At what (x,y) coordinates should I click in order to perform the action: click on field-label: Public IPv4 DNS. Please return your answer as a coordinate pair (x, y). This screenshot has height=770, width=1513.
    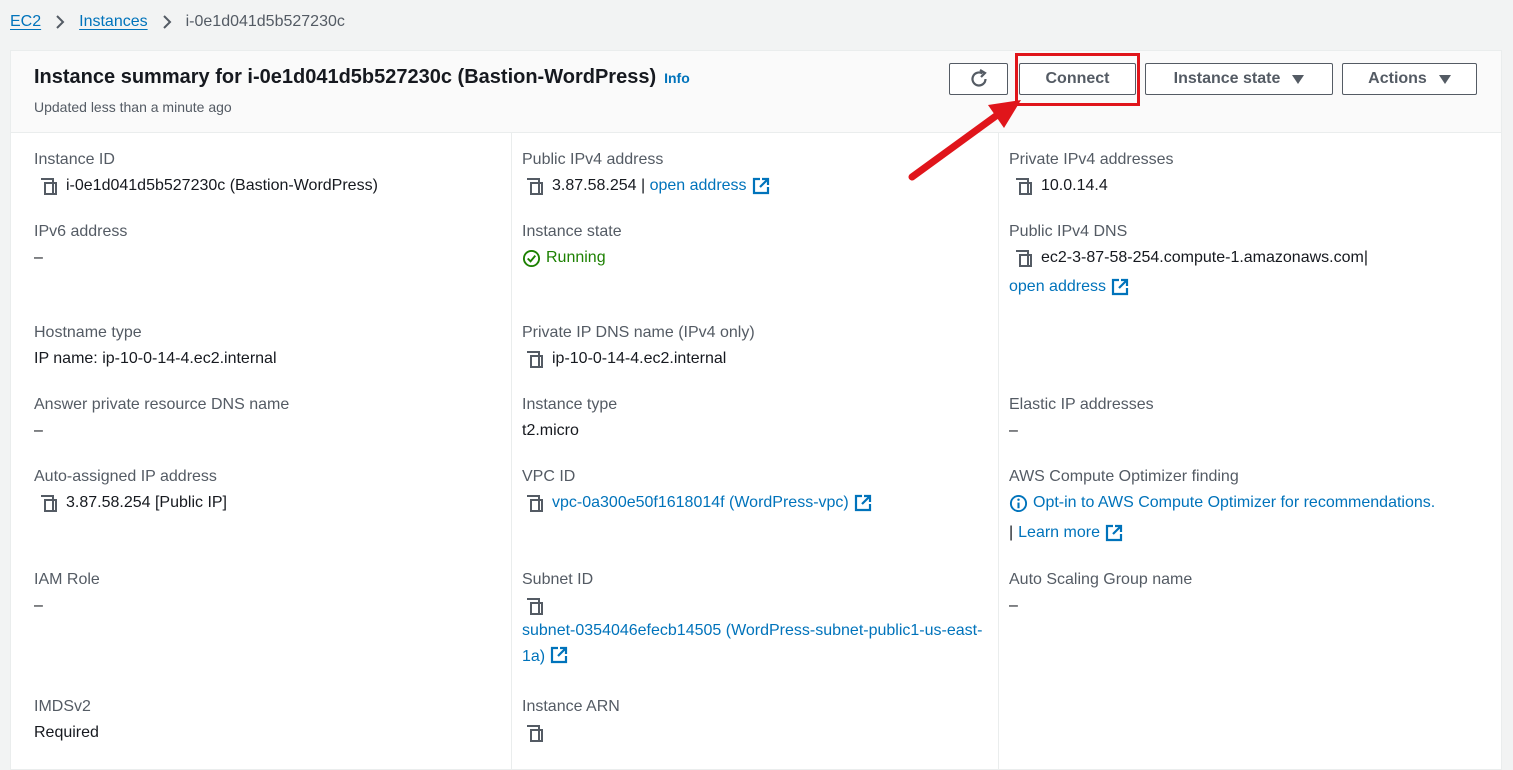
    Looking at the image, I should click on (1068, 231).